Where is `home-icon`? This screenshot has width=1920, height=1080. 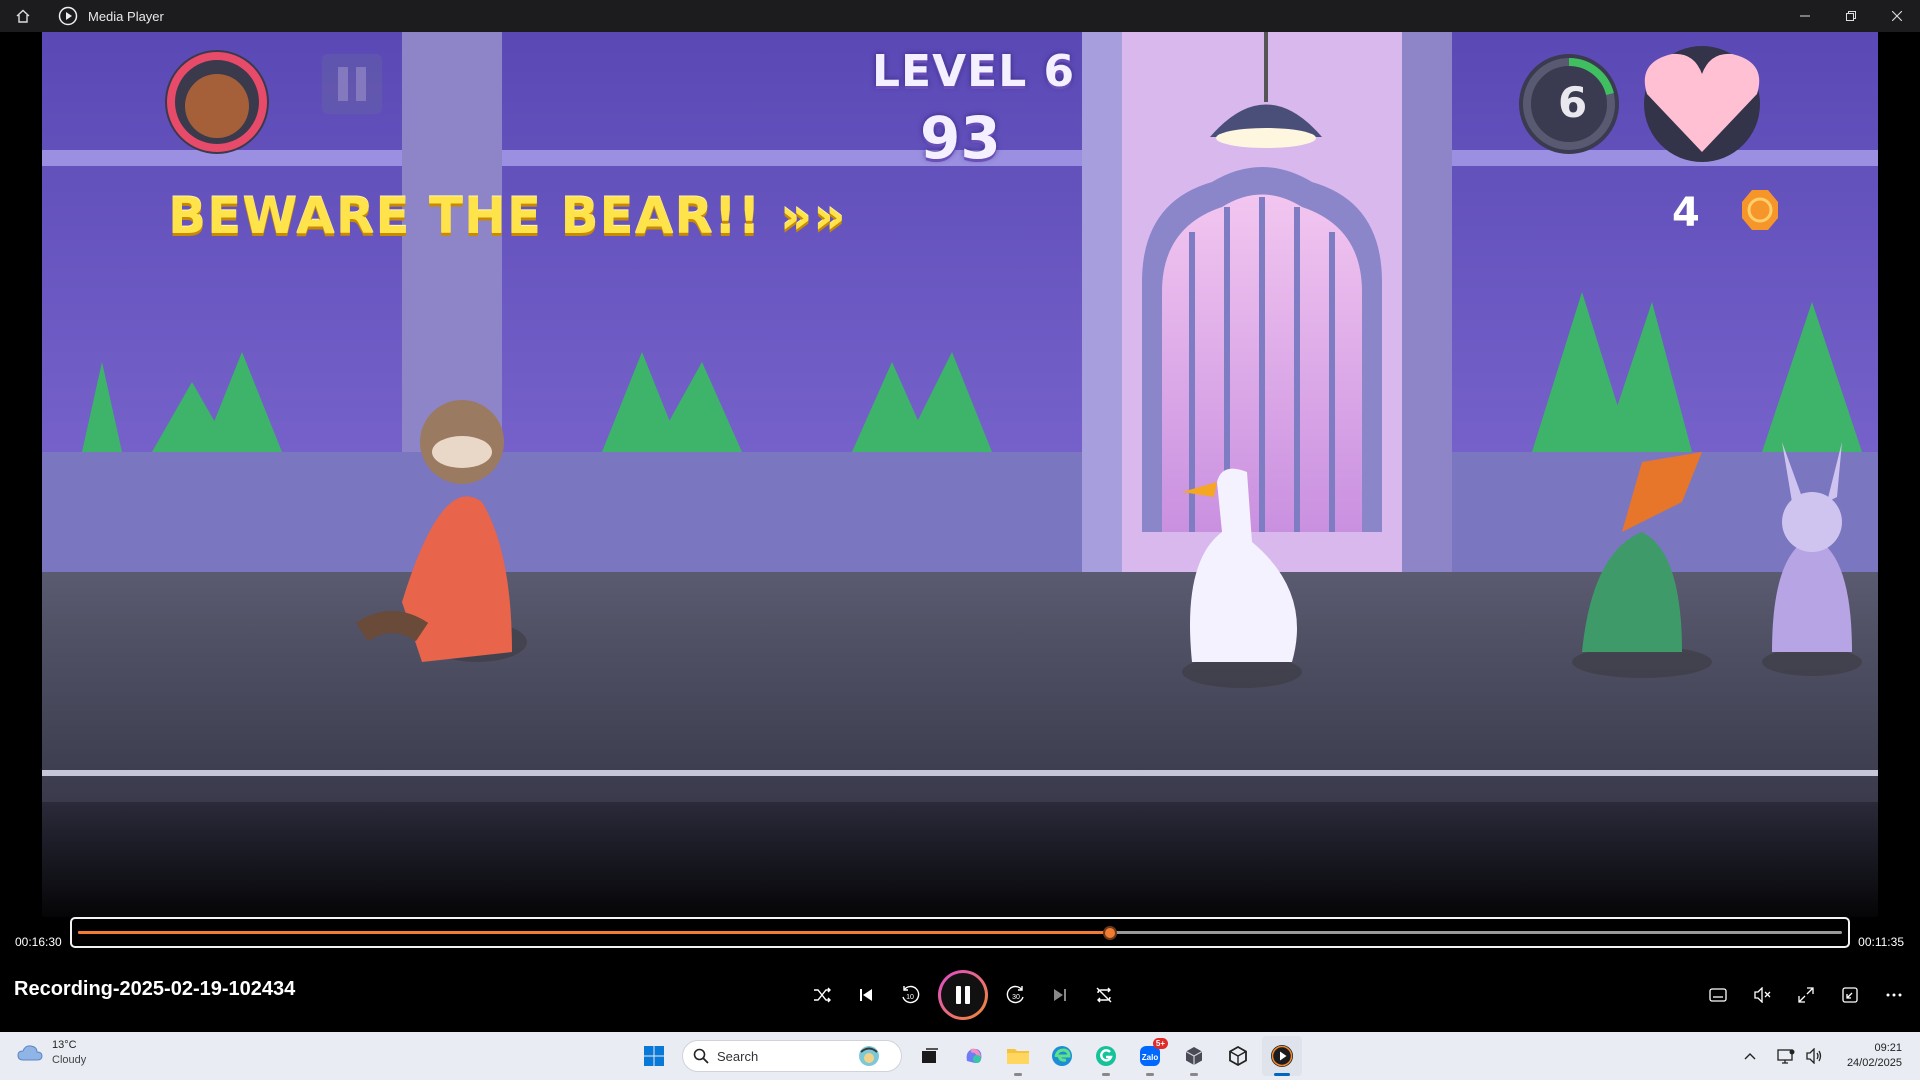 home-icon is located at coordinates (23, 16).